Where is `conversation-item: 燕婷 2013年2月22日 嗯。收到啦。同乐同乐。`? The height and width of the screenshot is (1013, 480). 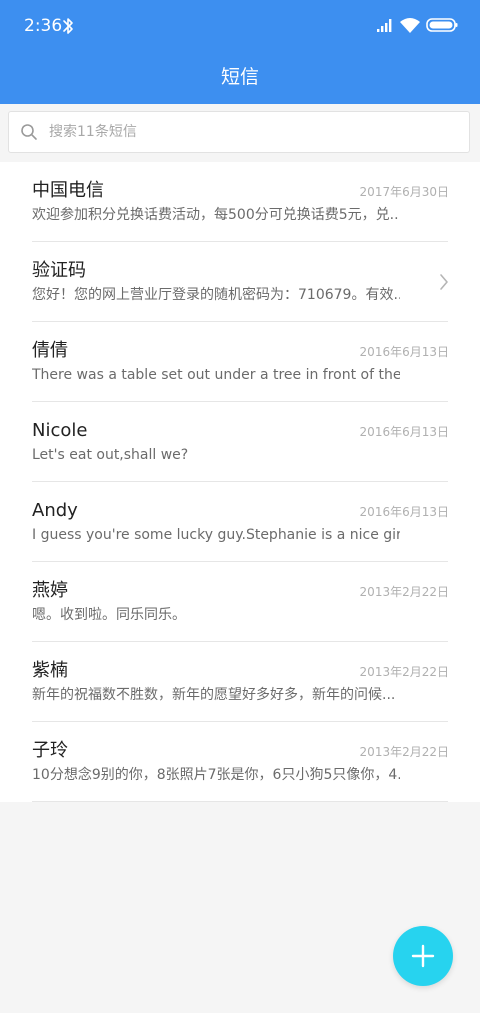
conversation-item: 燕婷 2013年2月22日 嗯。收到啦。同乐同乐。 is located at coordinates (240, 602).